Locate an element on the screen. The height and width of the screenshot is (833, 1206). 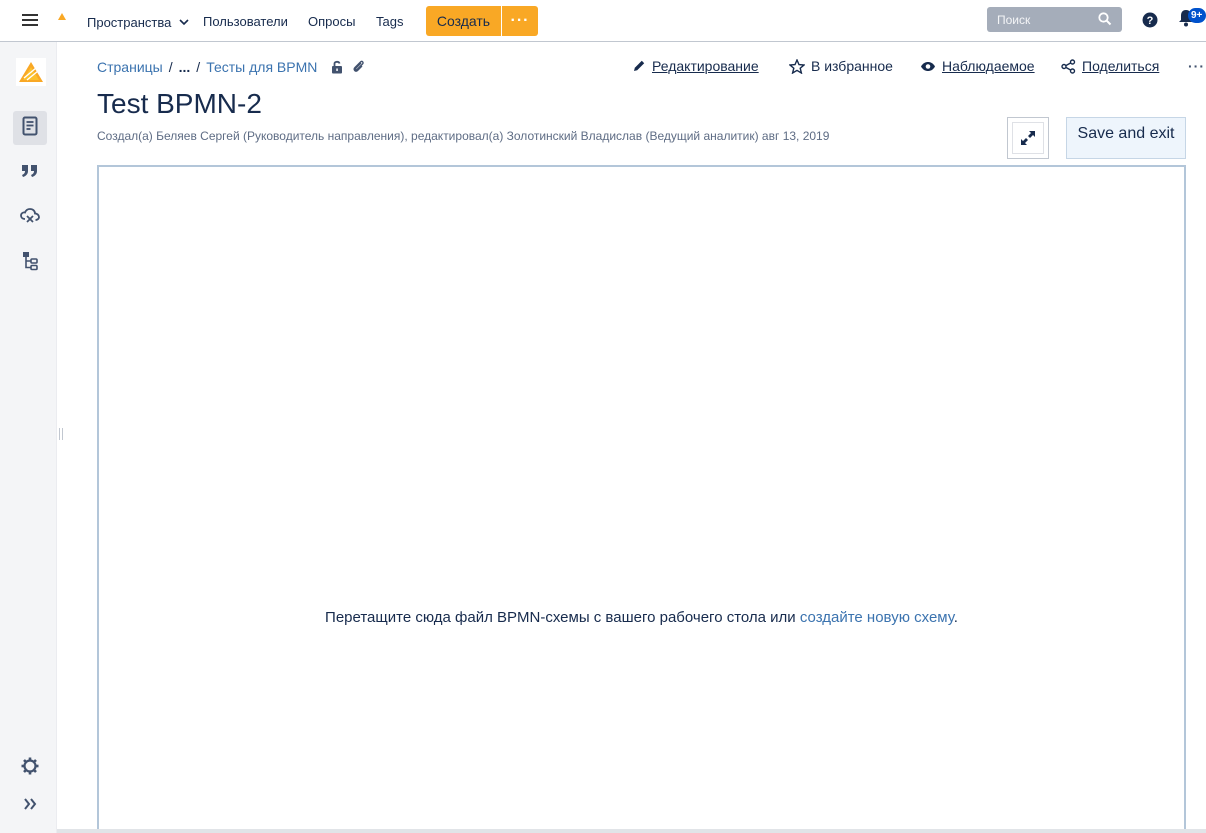
space-settings-button is located at coordinates (30, 768).